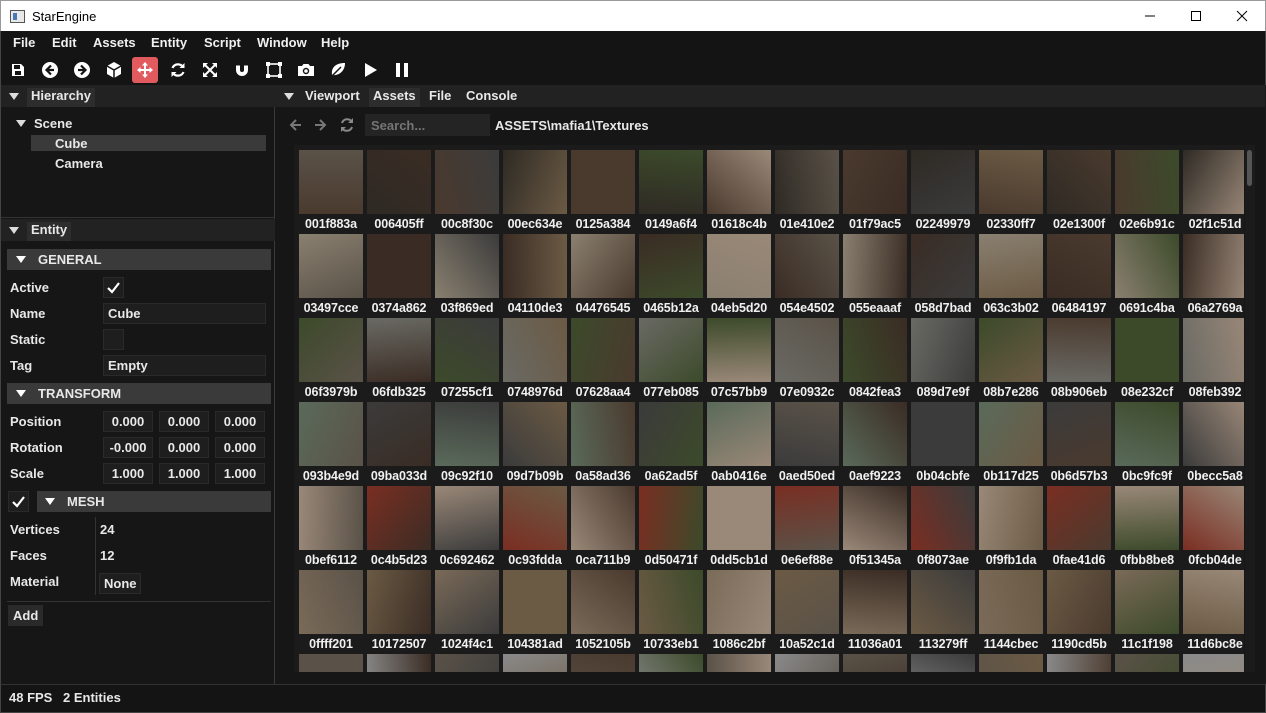 The width and height of the screenshot is (1266, 713). What do you see at coordinates (739, 274) in the screenshot?
I see `asset-item: 04eb5d20` at bounding box center [739, 274].